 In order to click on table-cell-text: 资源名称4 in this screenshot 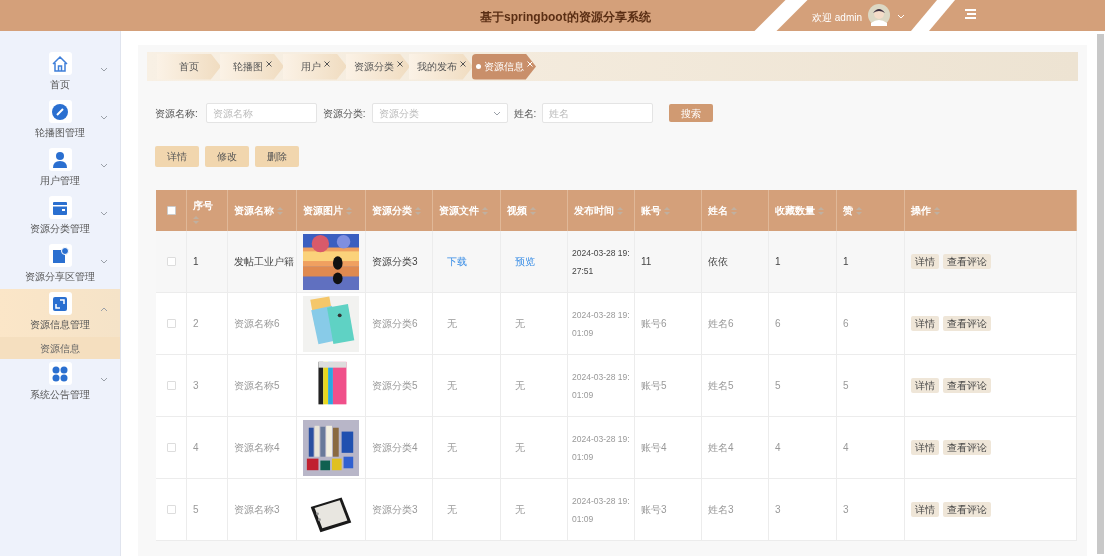, I will do `click(257, 448)`.